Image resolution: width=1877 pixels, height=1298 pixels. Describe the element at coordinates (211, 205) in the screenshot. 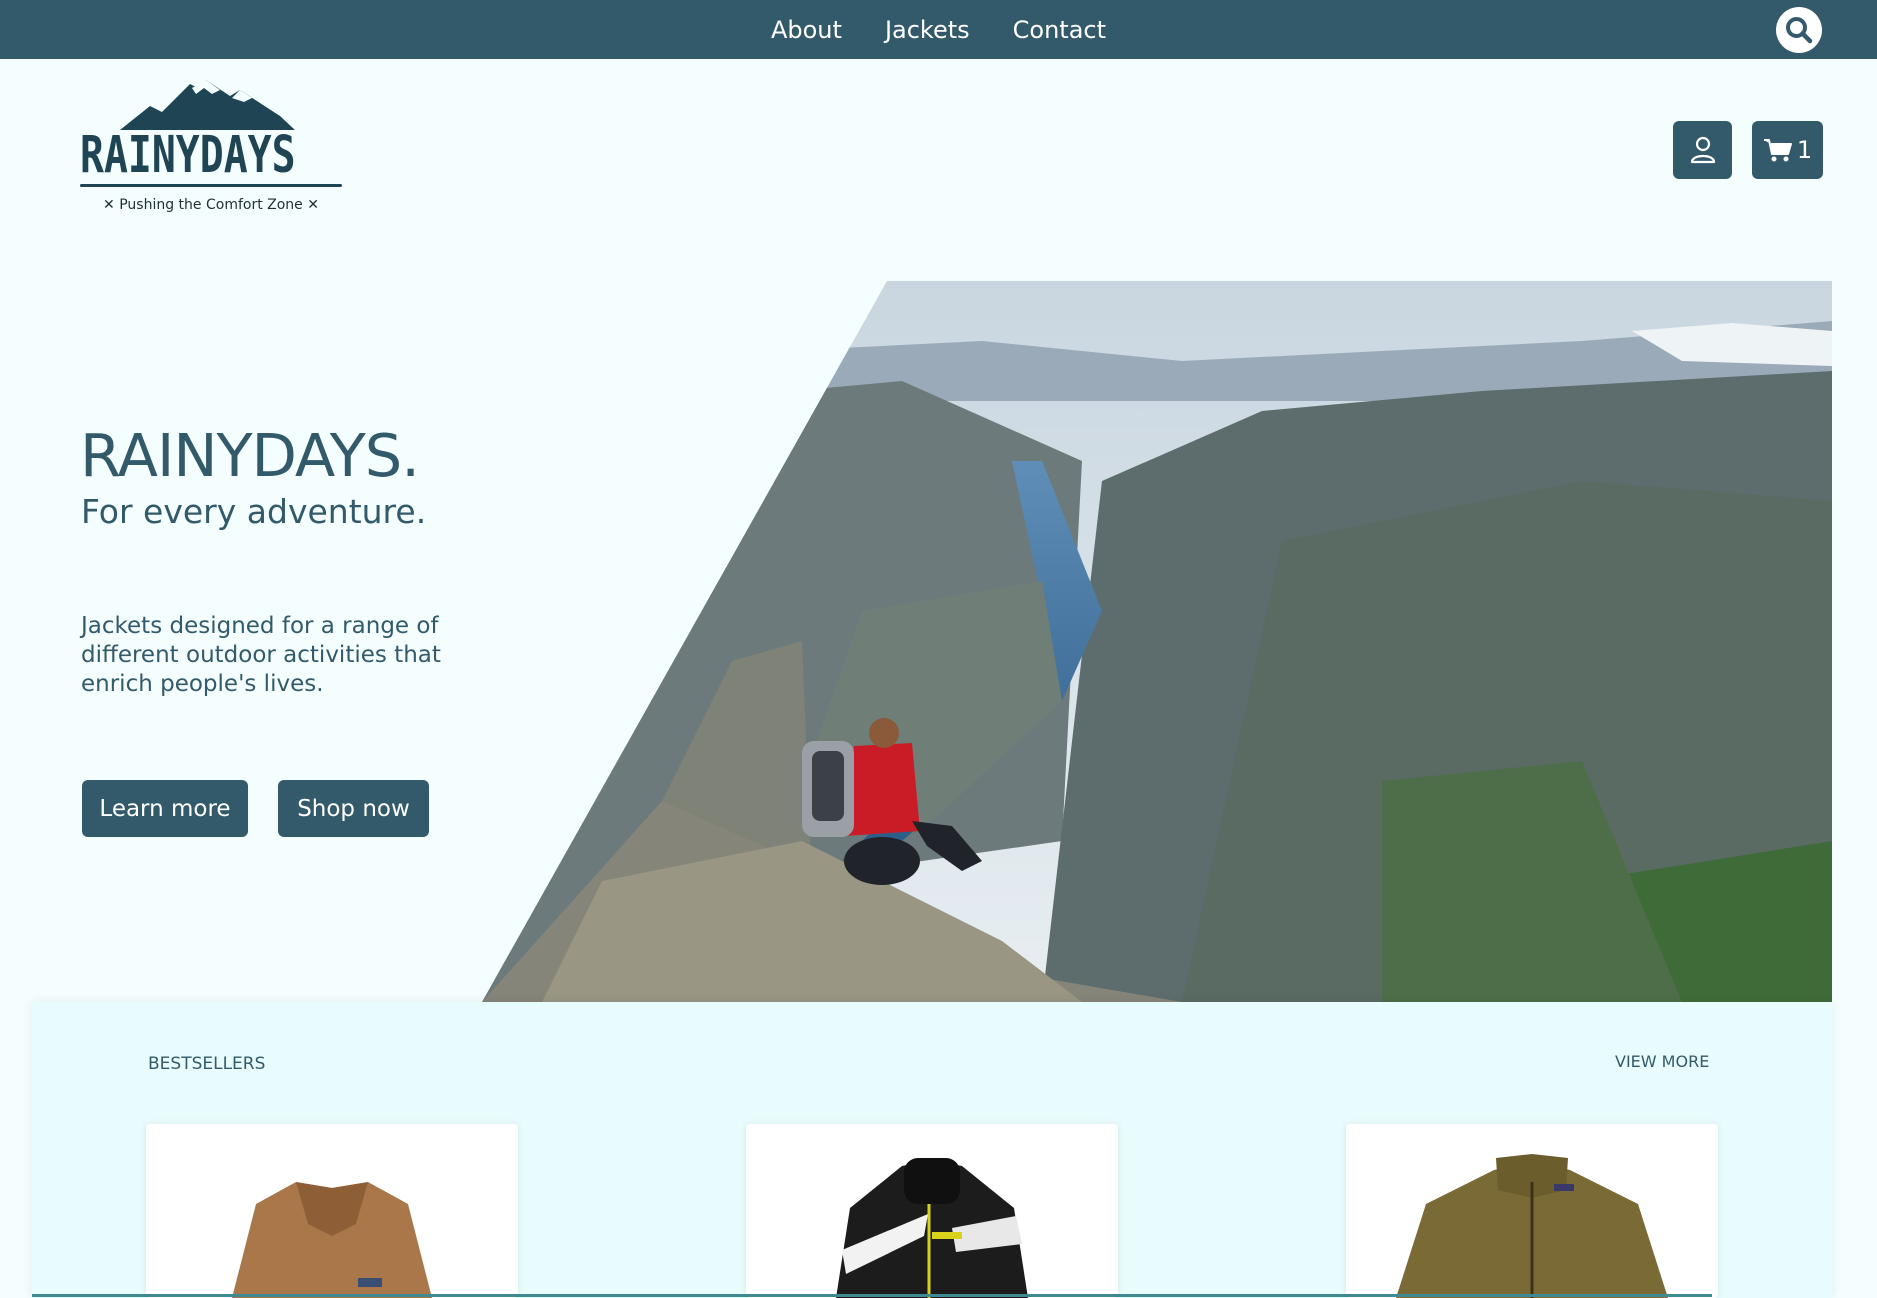

I see `logo-tagline: ✕ Pushing the Comfort Zone ✕` at that location.